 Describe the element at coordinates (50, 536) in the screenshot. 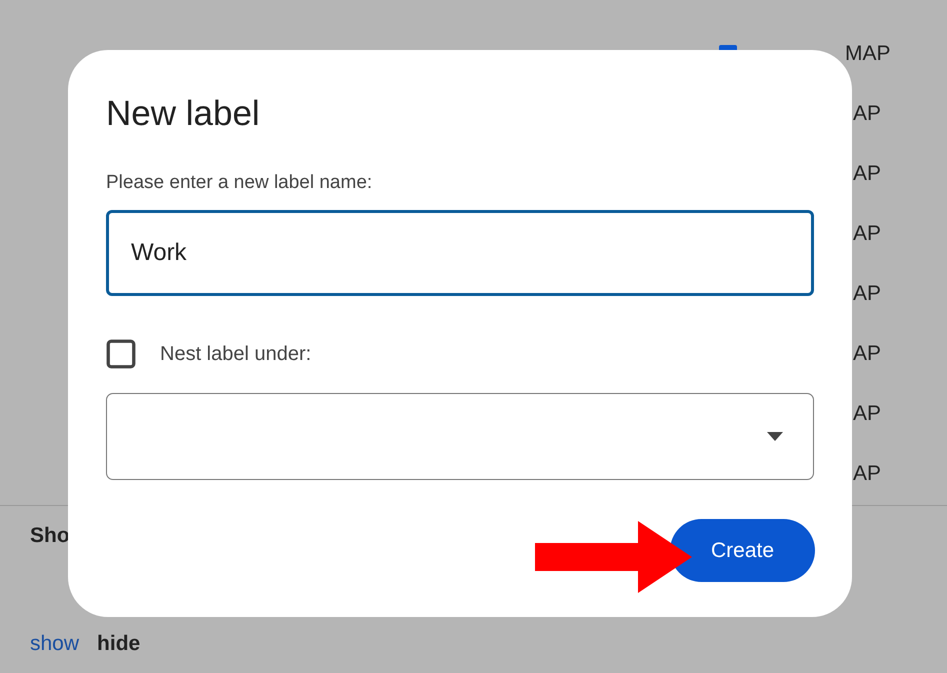

I see `section-heading: Sho` at that location.